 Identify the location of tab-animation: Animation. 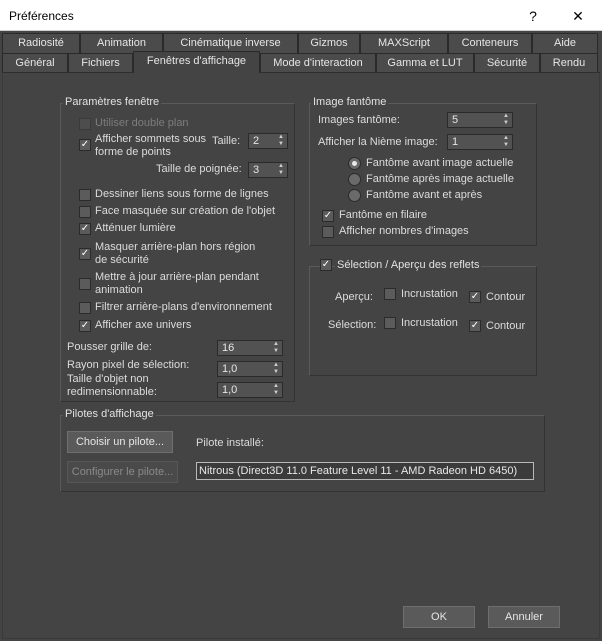
(121, 43).